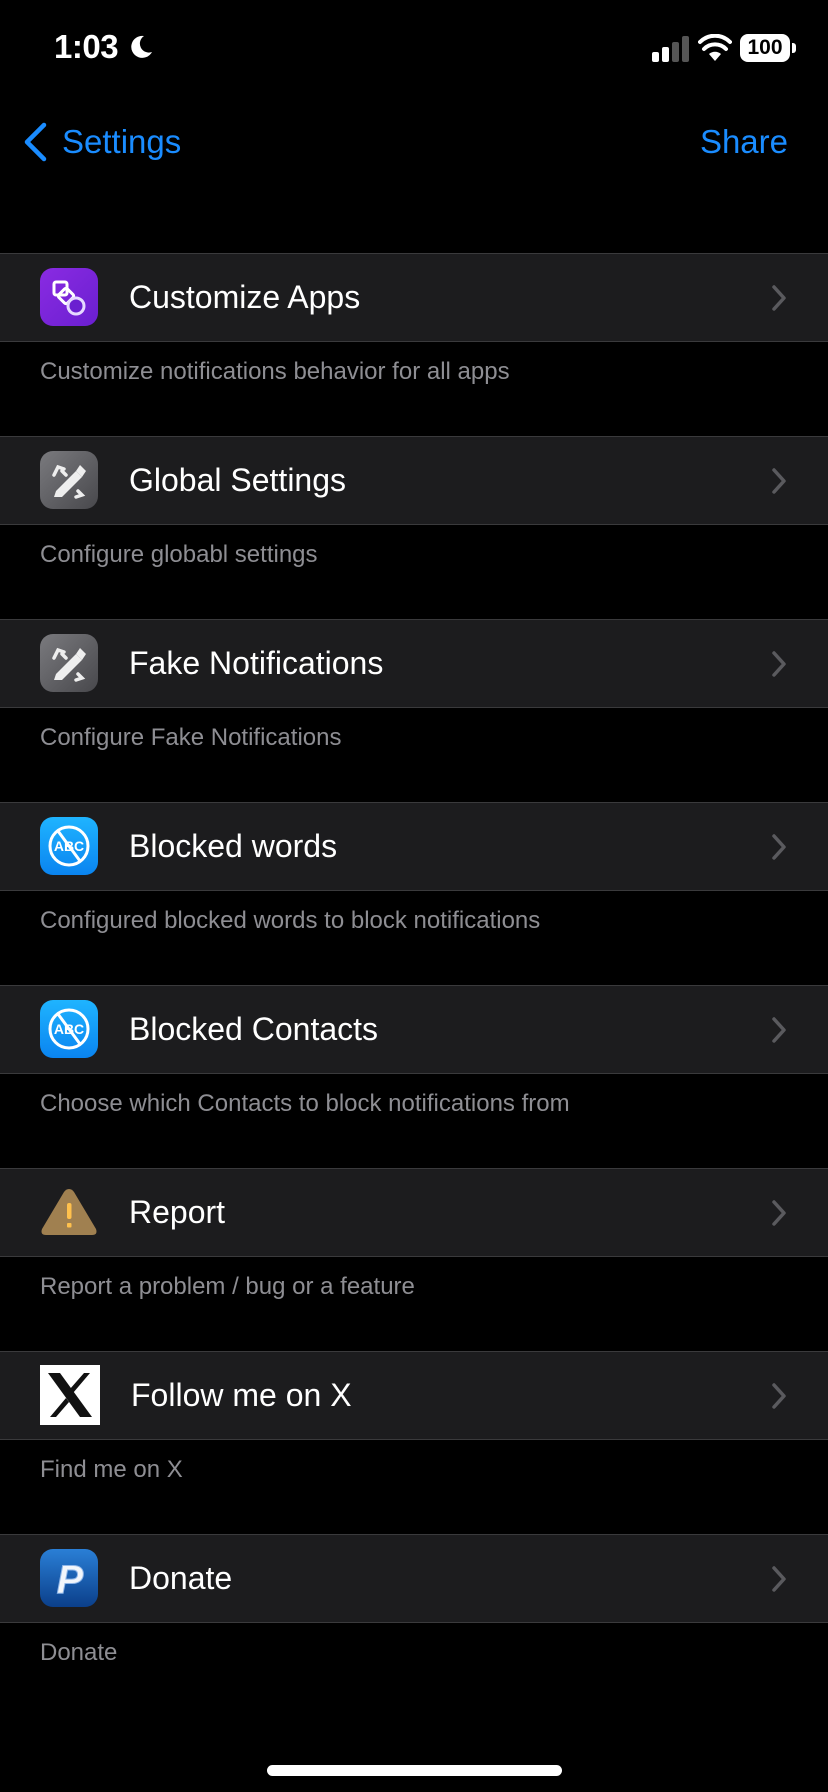 Image resolution: width=828 pixels, height=1792 pixels. Describe the element at coordinates (254, 1029) in the screenshot. I see `cell-title: Blocked Contacts` at that location.